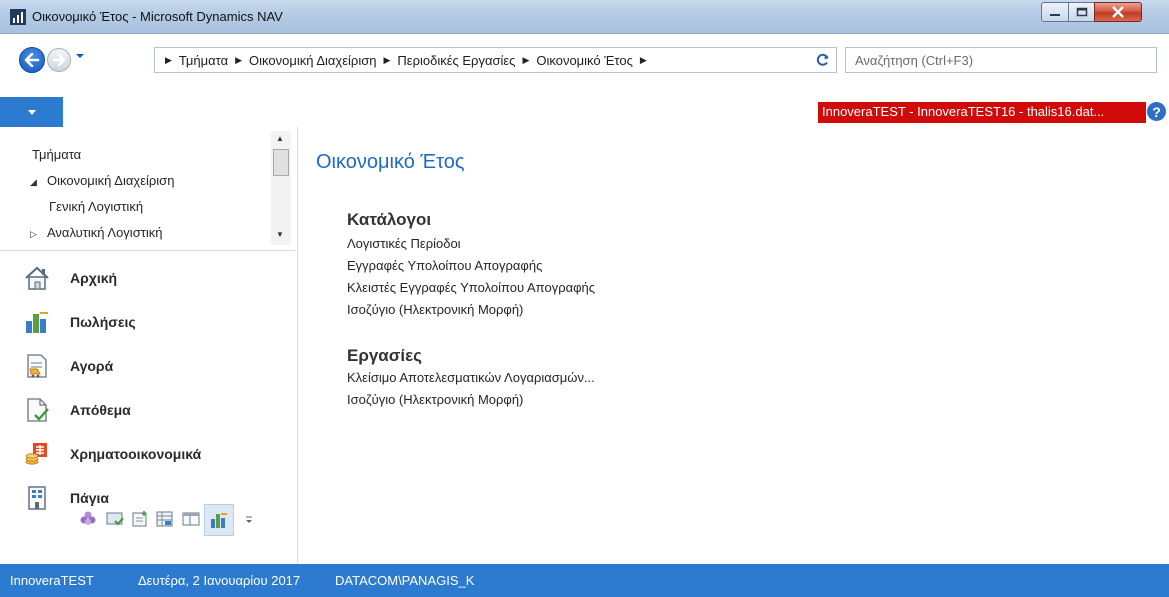 The image size is (1169, 597). What do you see at coordinates (405, 580) in the screenshot?
I see `status-user: DATACOM\PANAGIS_K` at bounding box center [405, 580].